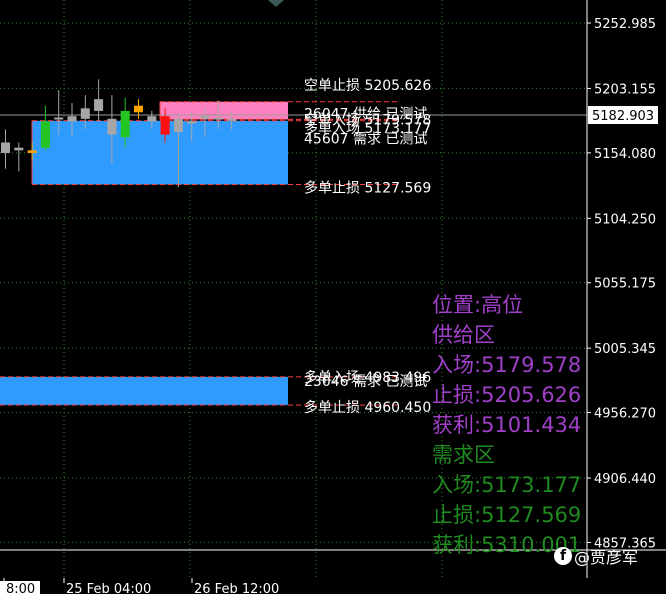 This screenshot has height=594, width=666. What do you see at coordinates (625, 349) in the screenshot?
I see `price-tick-label: 5005.345` at bounding box center [625, 349].